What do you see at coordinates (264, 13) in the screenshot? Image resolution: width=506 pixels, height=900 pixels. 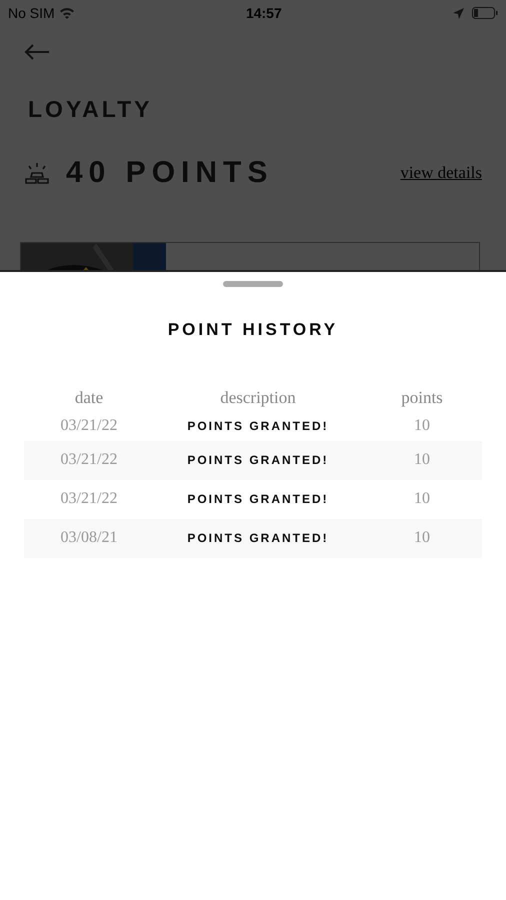 I see `clock-text: 14:57` at bounding box center [264, 13].